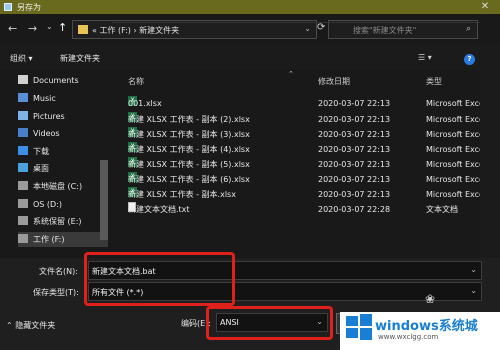  Describe the element at coordinates (63, 151) in the screenshot. I see `sidebar-item-downloads: 下载` at that location.